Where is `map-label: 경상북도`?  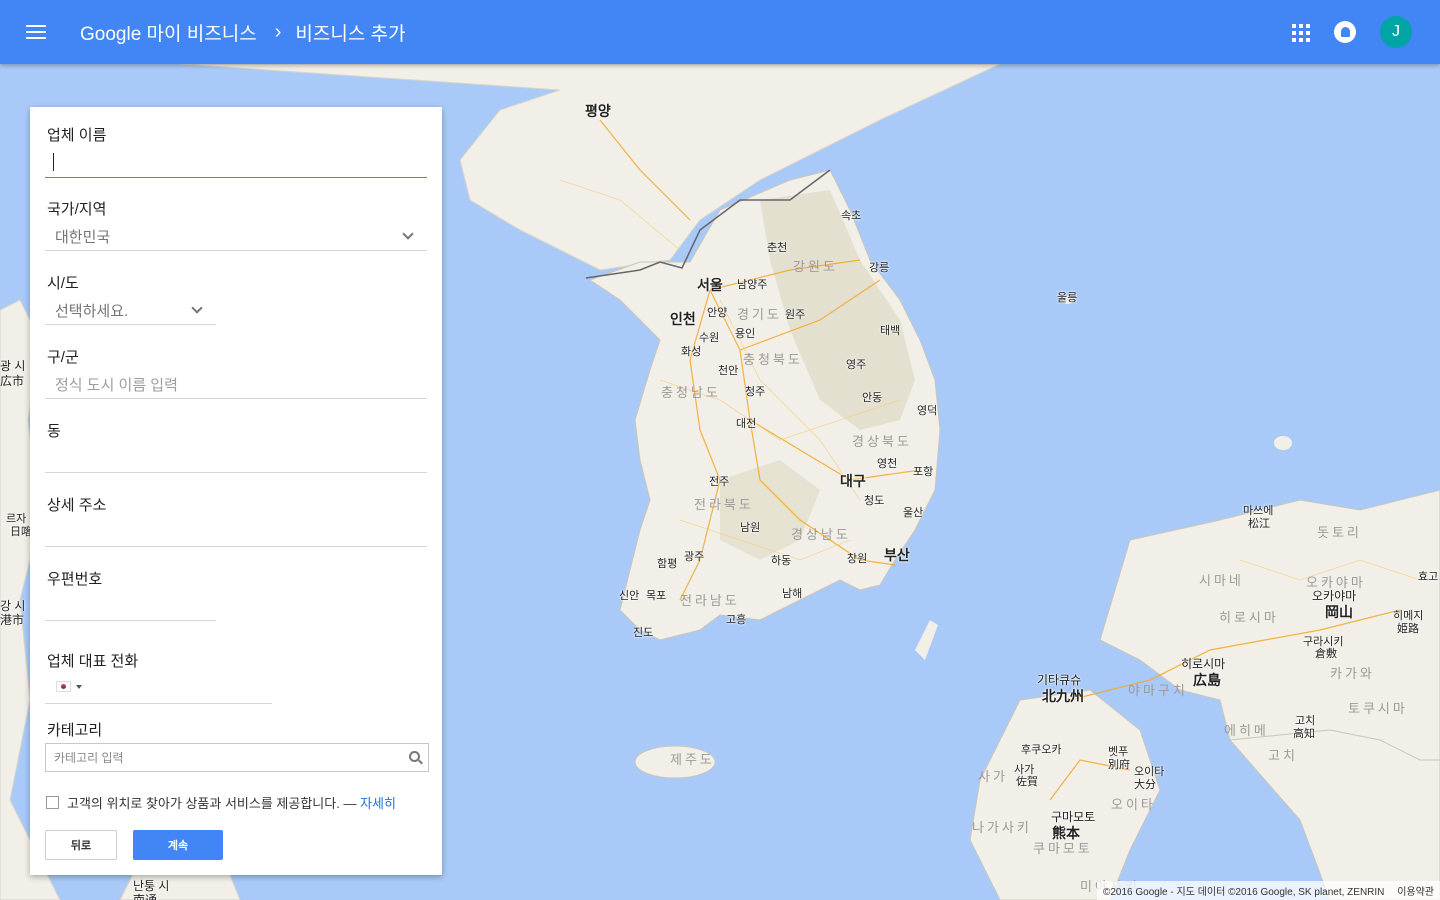 map-label: 경상북도 is located at coordinates (882, 441).